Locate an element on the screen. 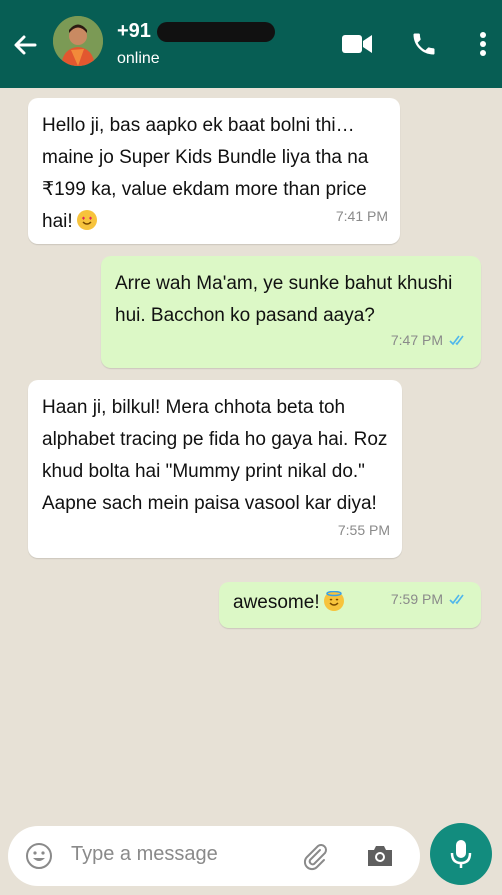  contact-phone: +91 is located at coordinates (196, 31).